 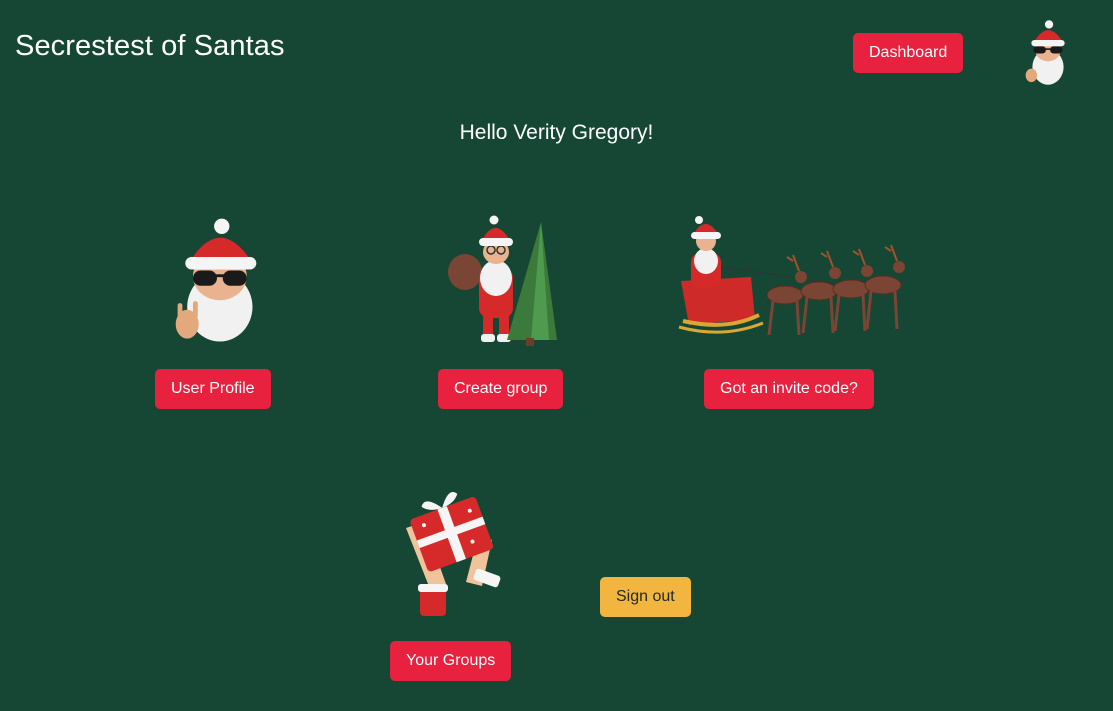 What do you see at coordinates (1048, 53) in the screenshot?
I see `santa-avatar-icon` at bounding box center [1048, 53].